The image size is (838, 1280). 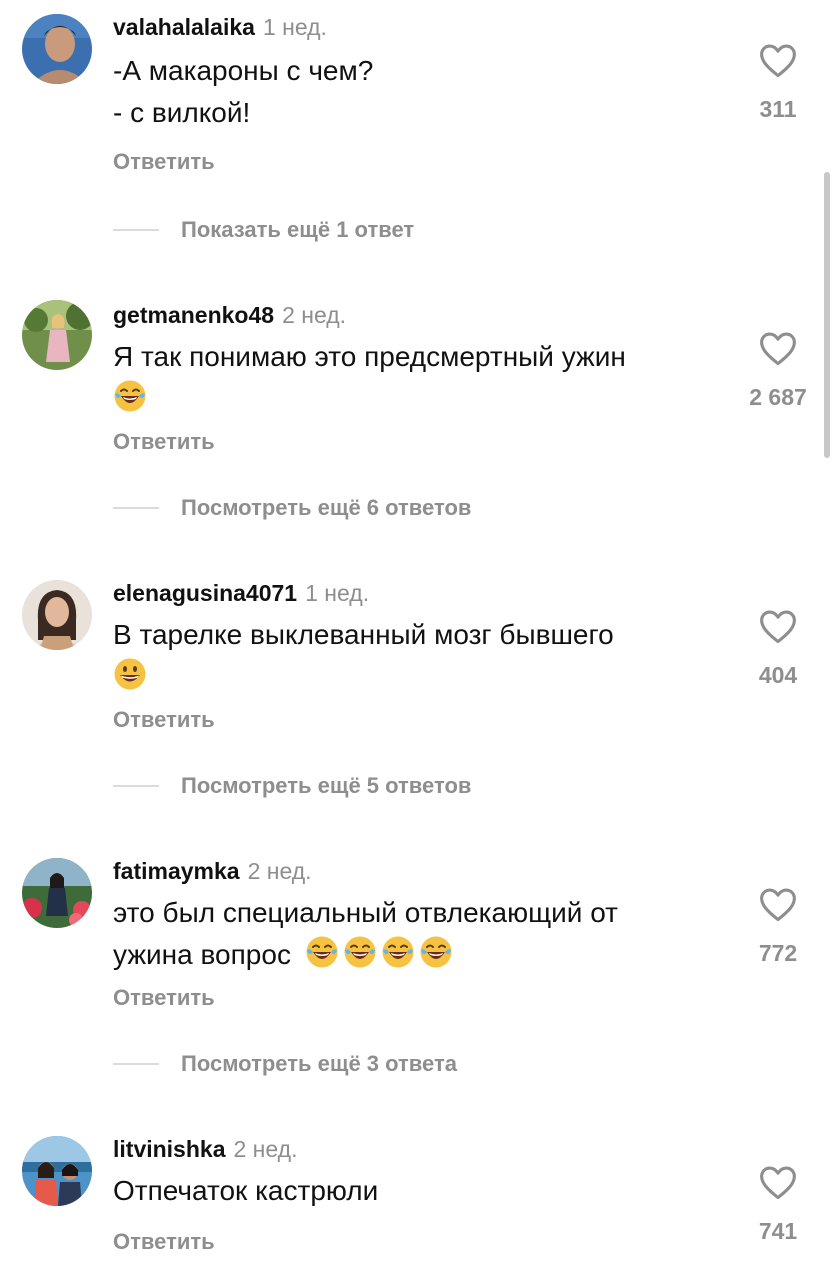 What do you see at coordinates (413, 1191) in the screenshot?
I see `comment-text: Отпечаток кастрюли` at bounding box center [413, 1191].